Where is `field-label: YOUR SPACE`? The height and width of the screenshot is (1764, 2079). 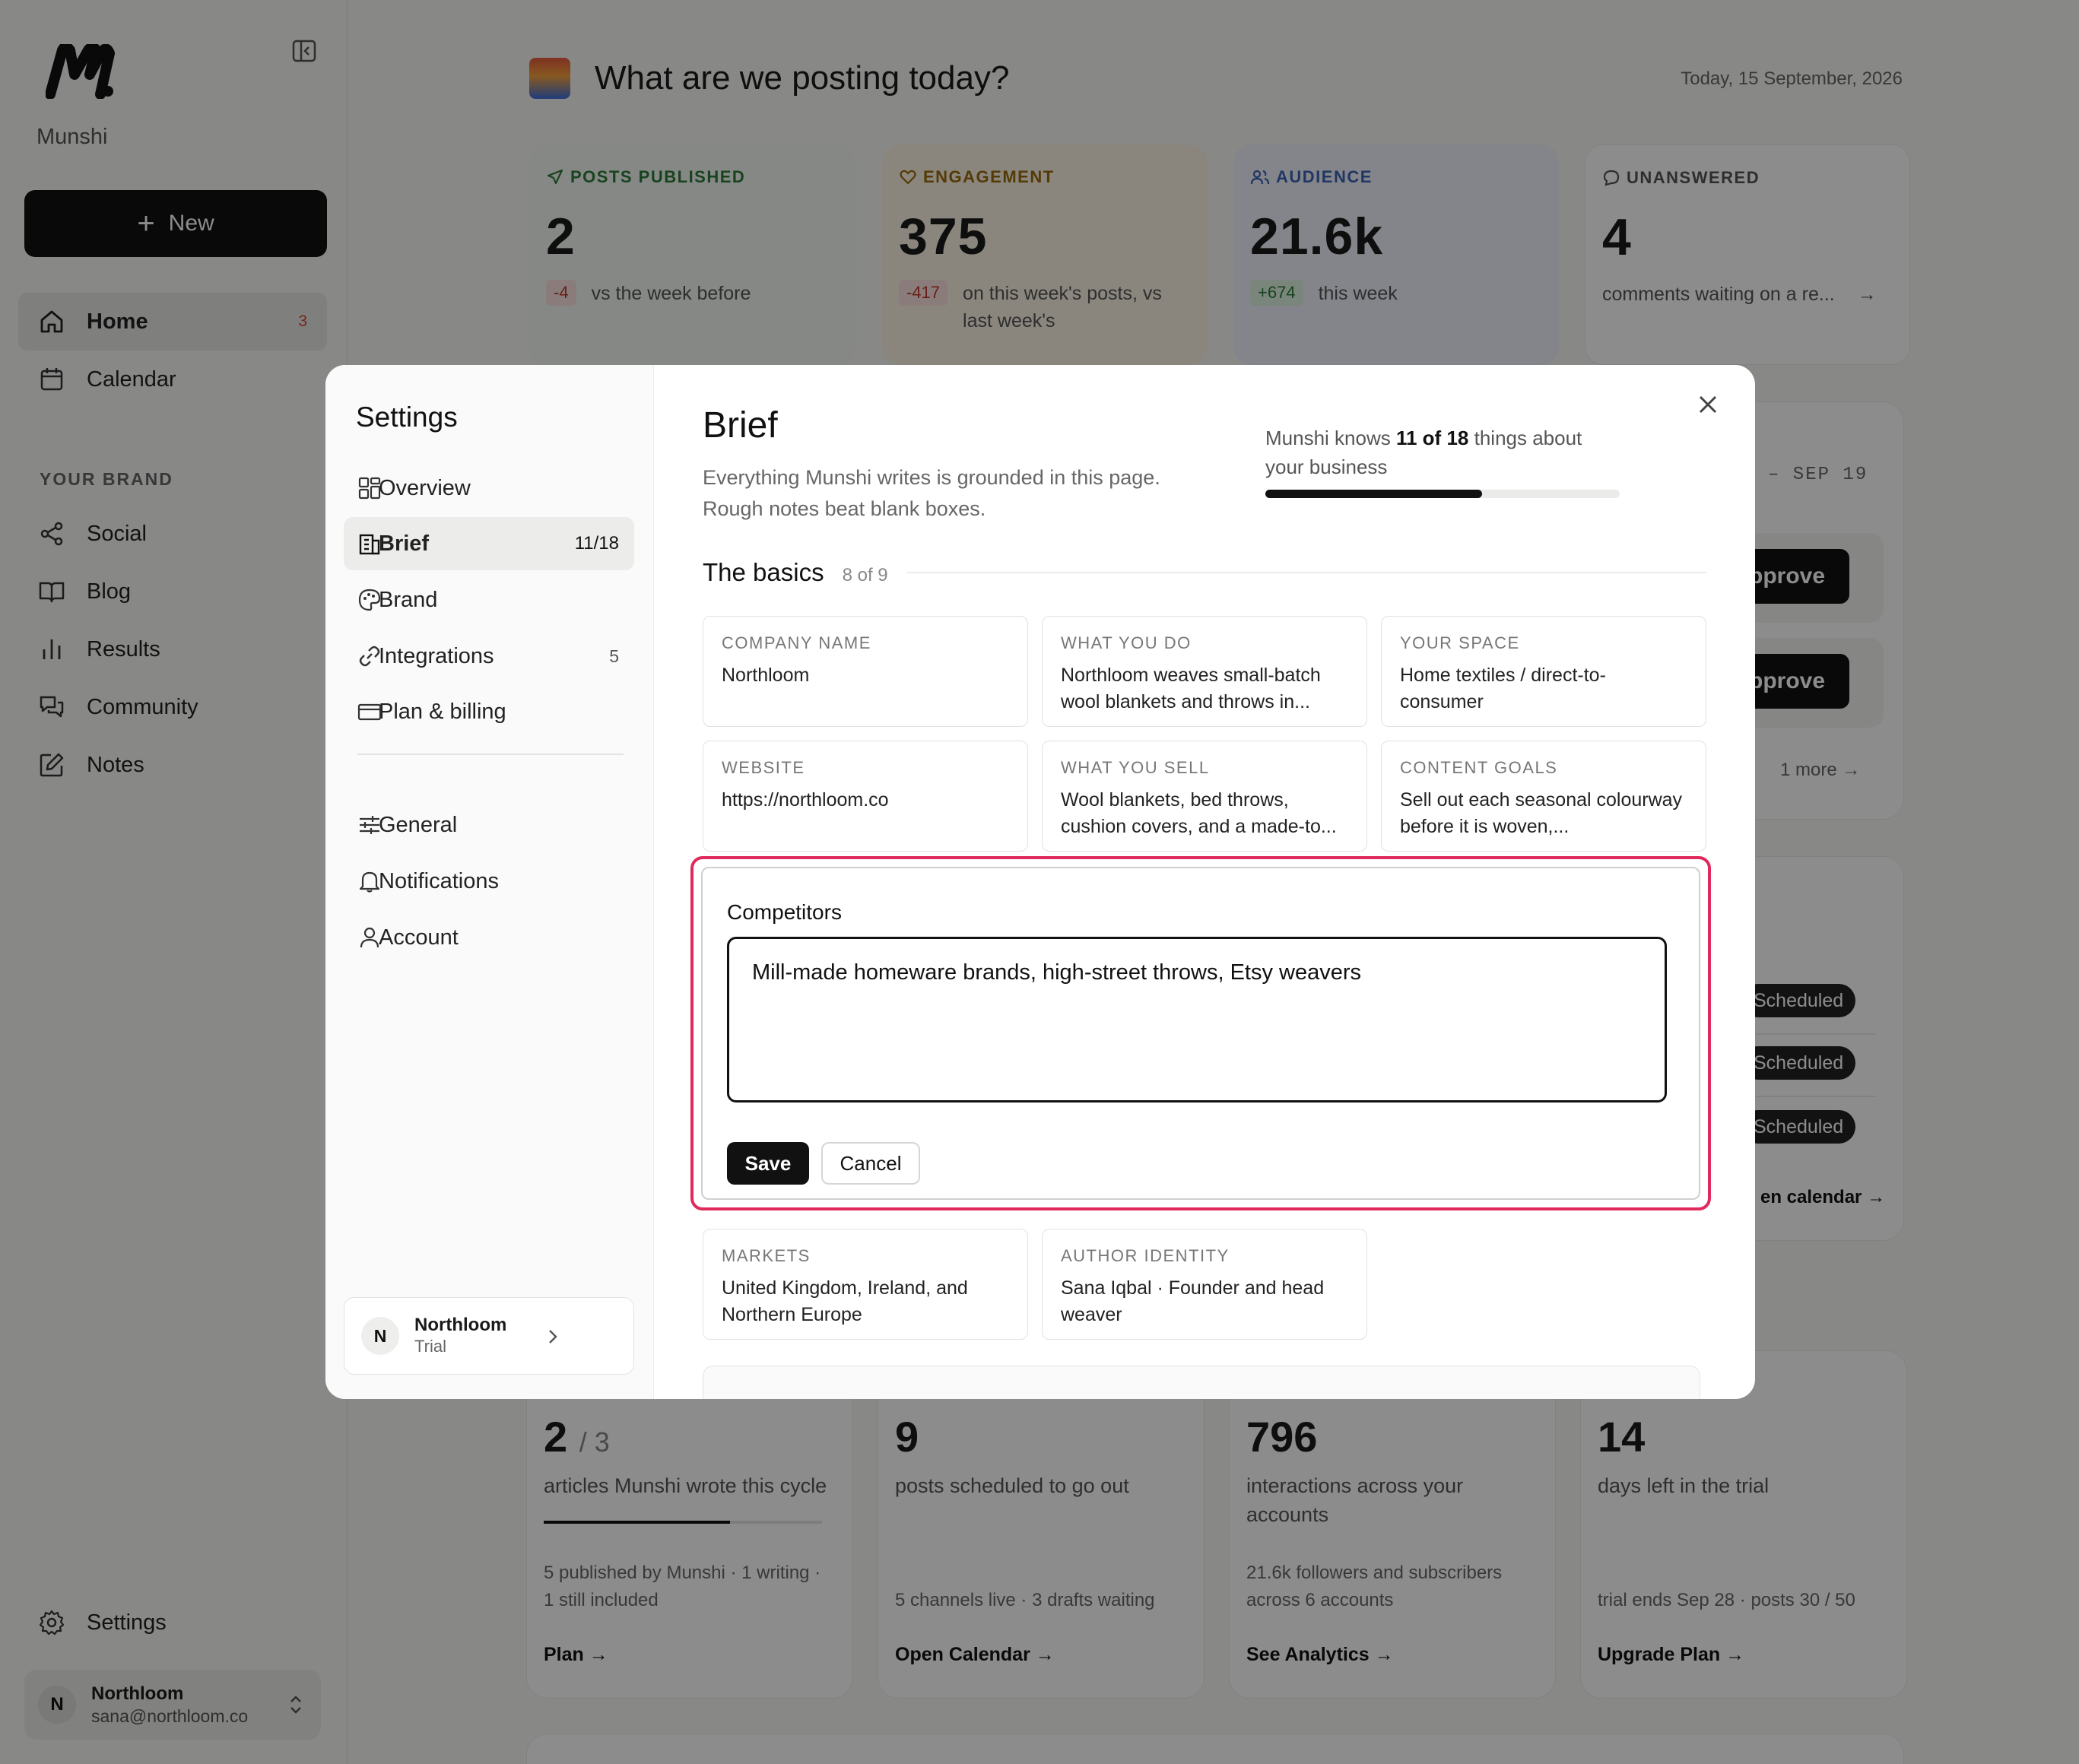 field-label: YOUR SPACE is located at coordinates (1460, 642).